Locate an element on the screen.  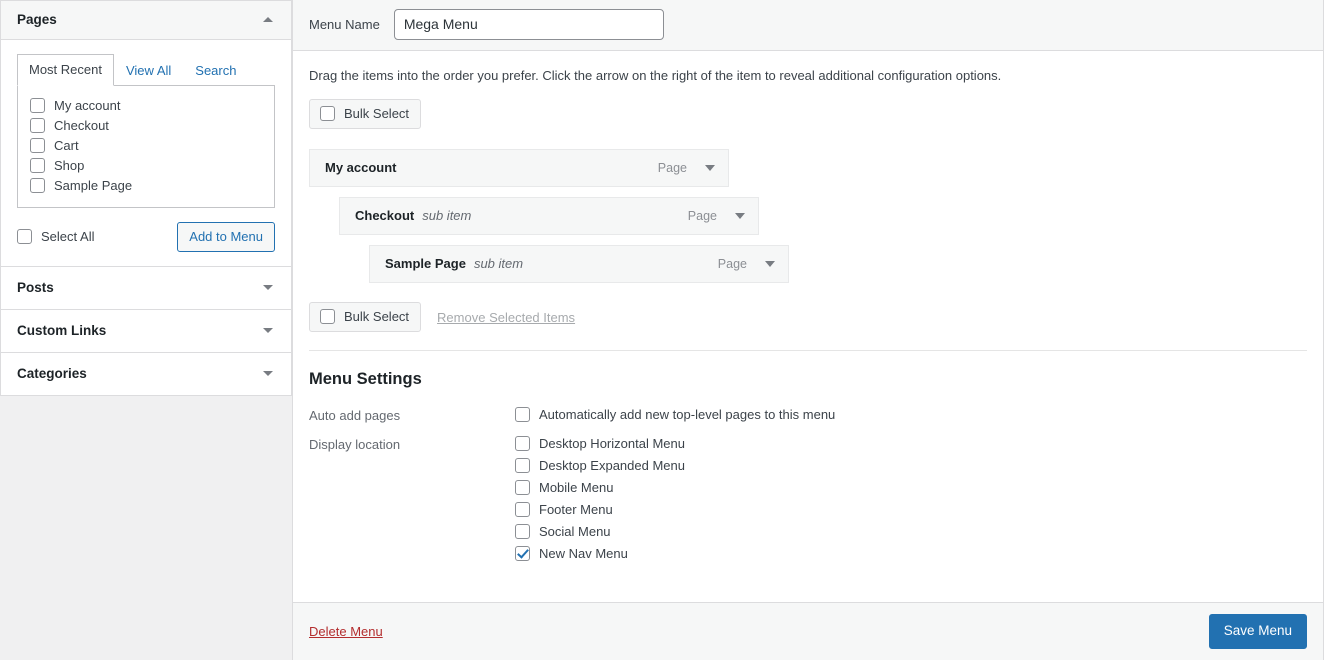
tab-search: Search is located at coordinates (215, 70).